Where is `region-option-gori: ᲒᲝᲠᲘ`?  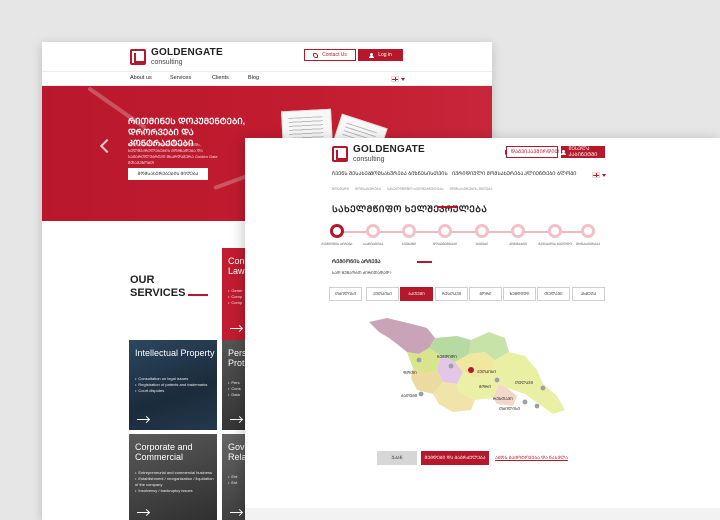
region-option-gori: ᲒᲝᲠᲘ is located at coordinates (485, 294).